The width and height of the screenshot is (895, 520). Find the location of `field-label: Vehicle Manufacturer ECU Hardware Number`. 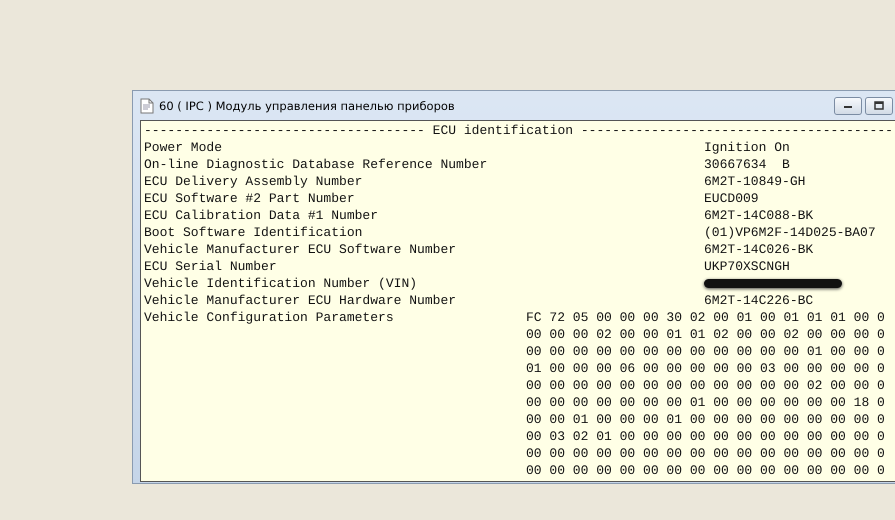

field-label: Vehicle Manufacturer ECU Hardware Number is located at coordinates (301, 300).